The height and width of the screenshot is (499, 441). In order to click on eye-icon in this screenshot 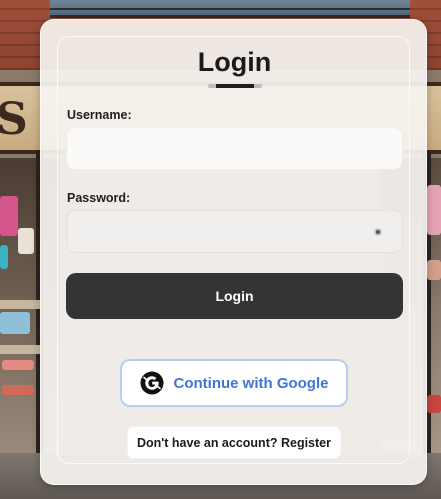, I will do `click(378, 232)`.